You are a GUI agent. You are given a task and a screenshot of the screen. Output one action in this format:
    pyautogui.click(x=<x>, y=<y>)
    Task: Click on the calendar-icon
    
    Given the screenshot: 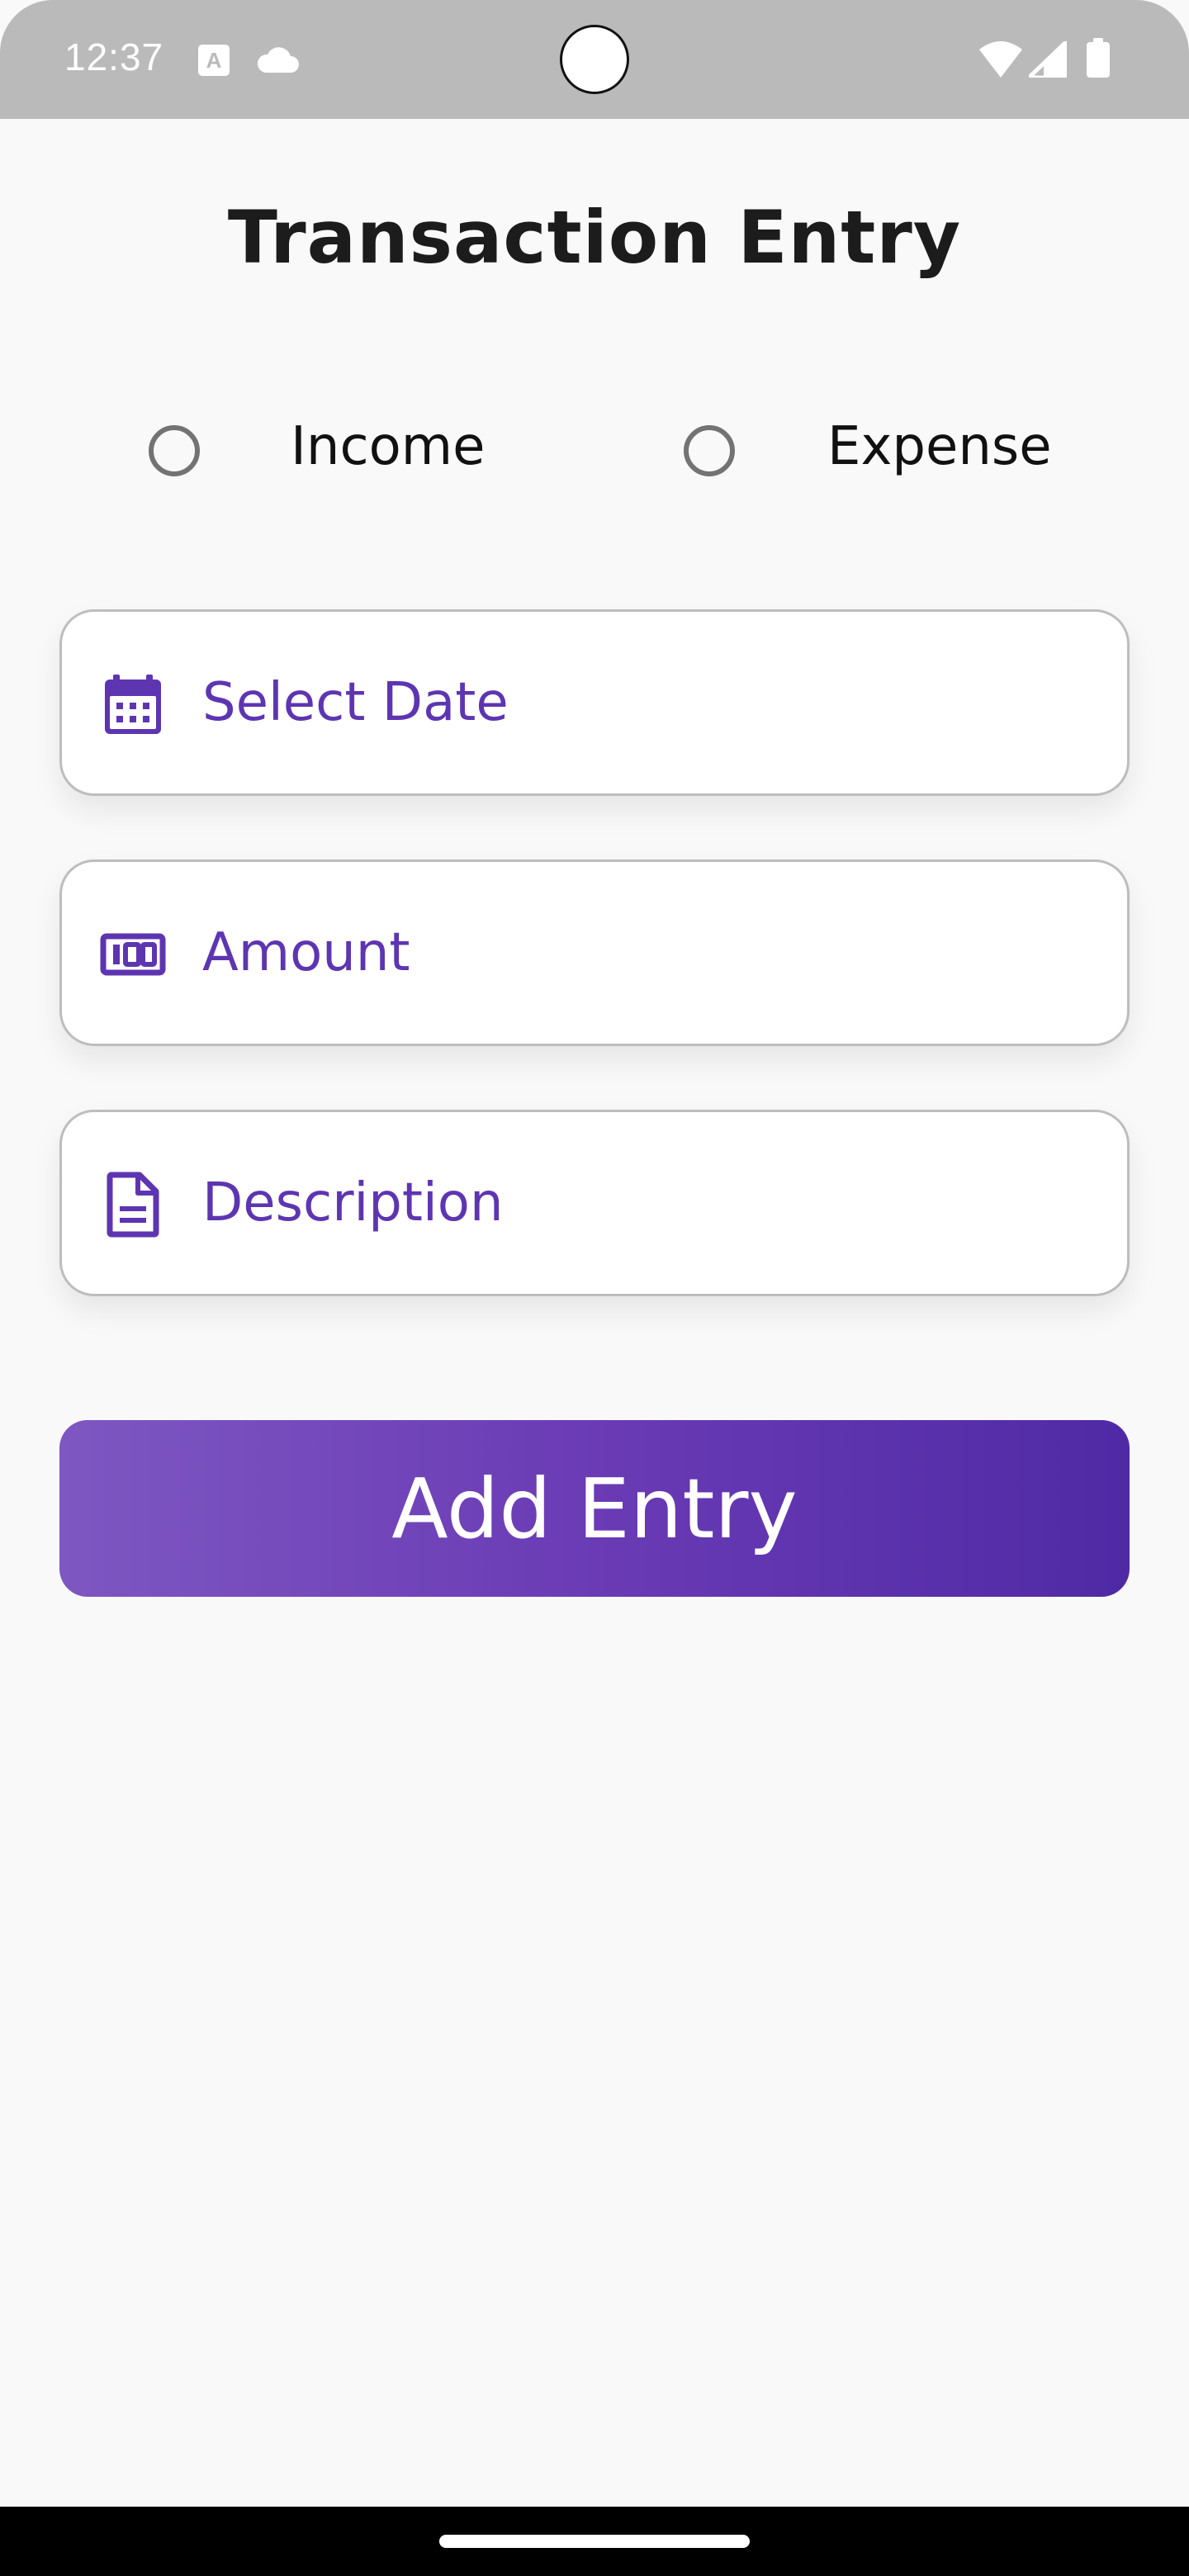 What is the action you would take?
    pyautogui.click(x=133, y=704)
    